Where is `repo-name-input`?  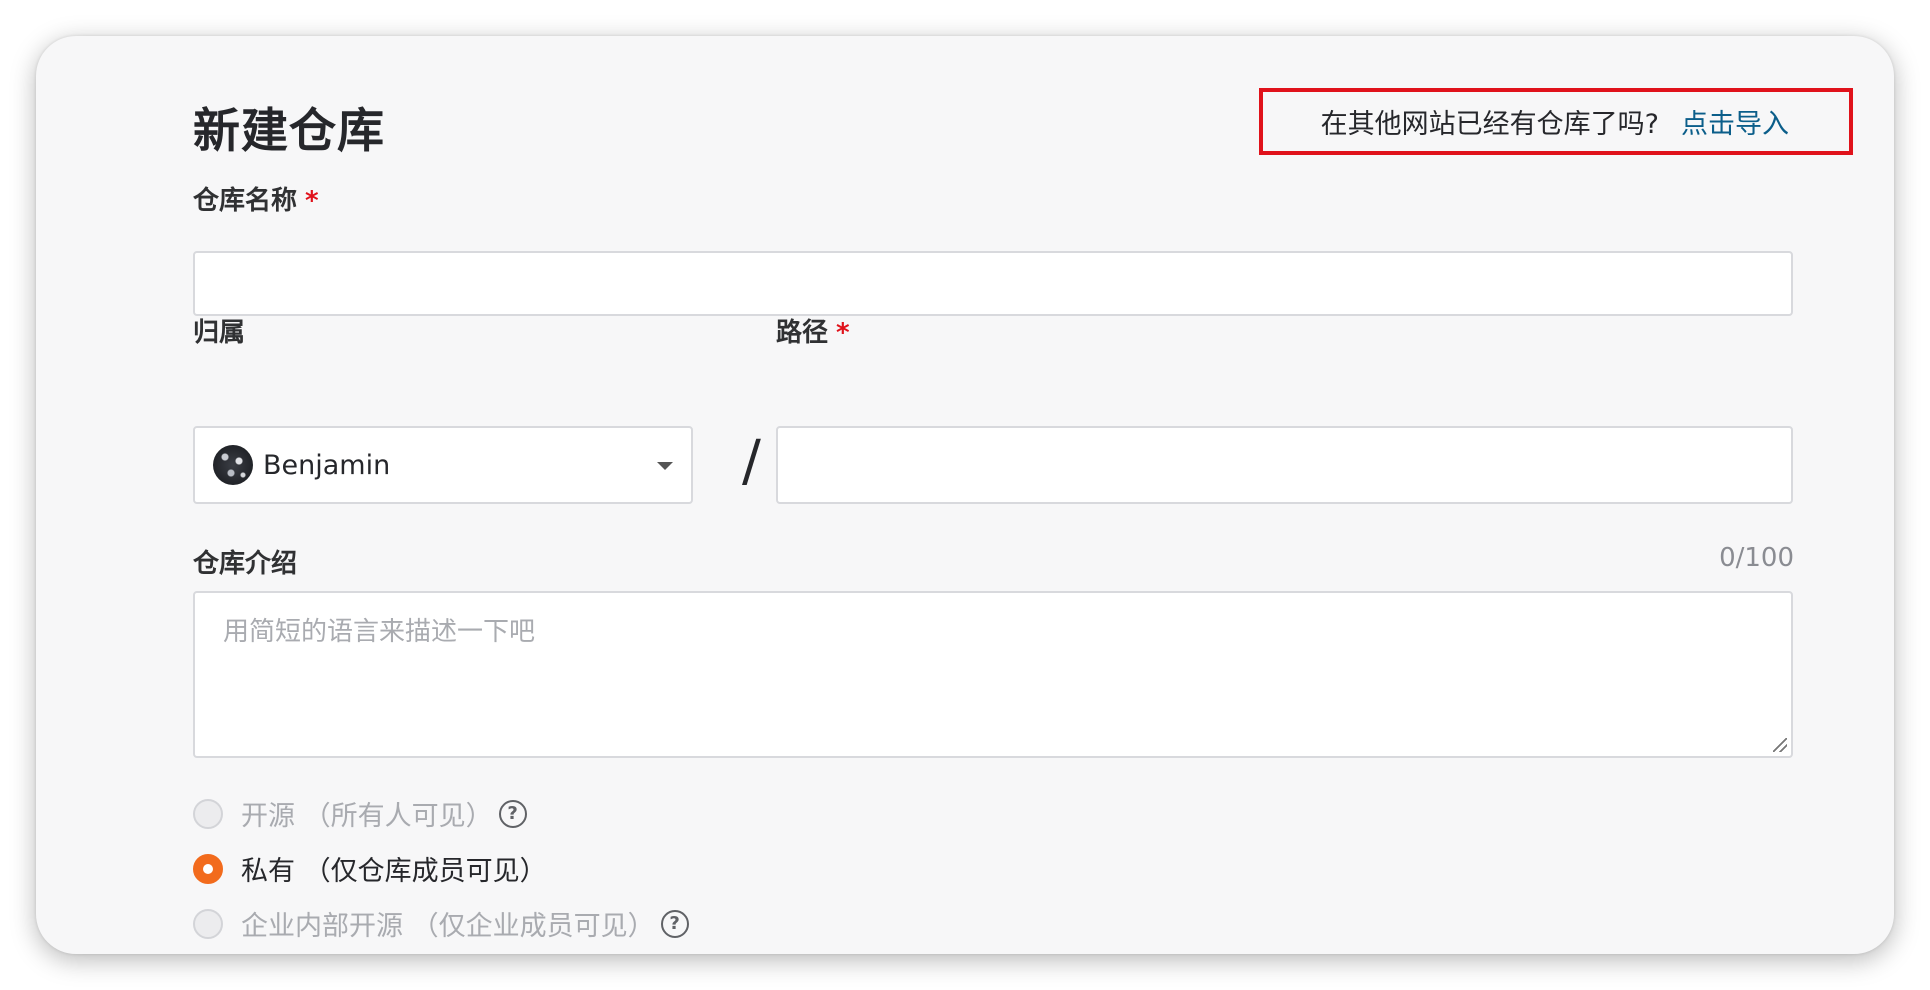 repo-name-input is located at coordinates (993, 283).